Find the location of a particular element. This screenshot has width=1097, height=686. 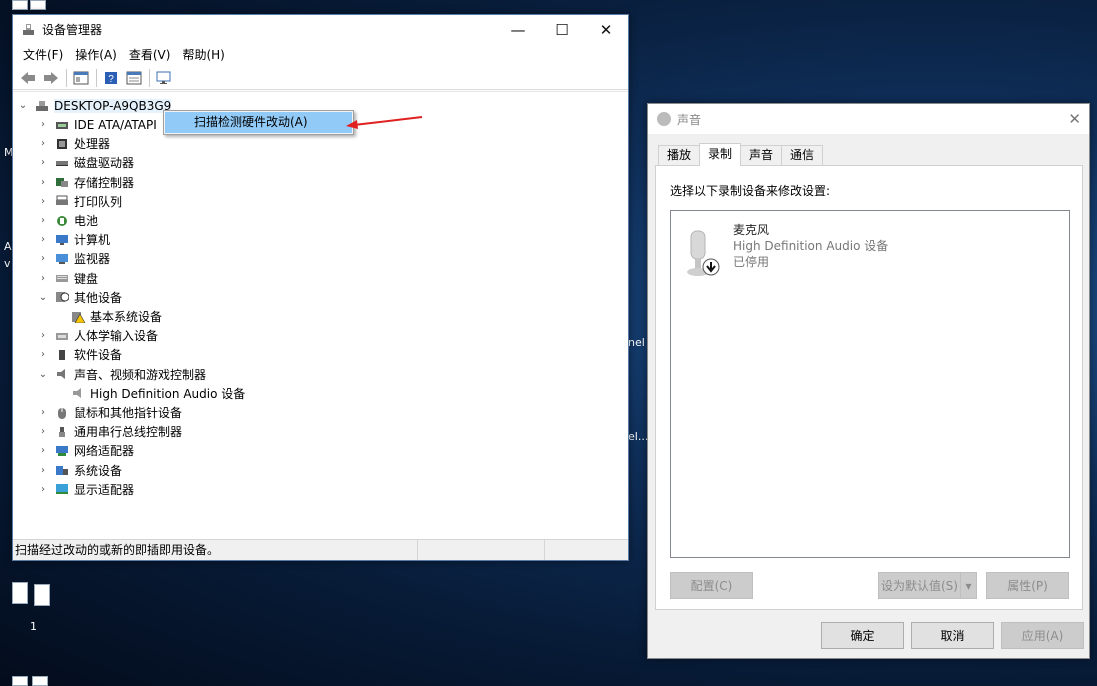

tree-row: › 存储控制器 is located at coordinates (85, 182).